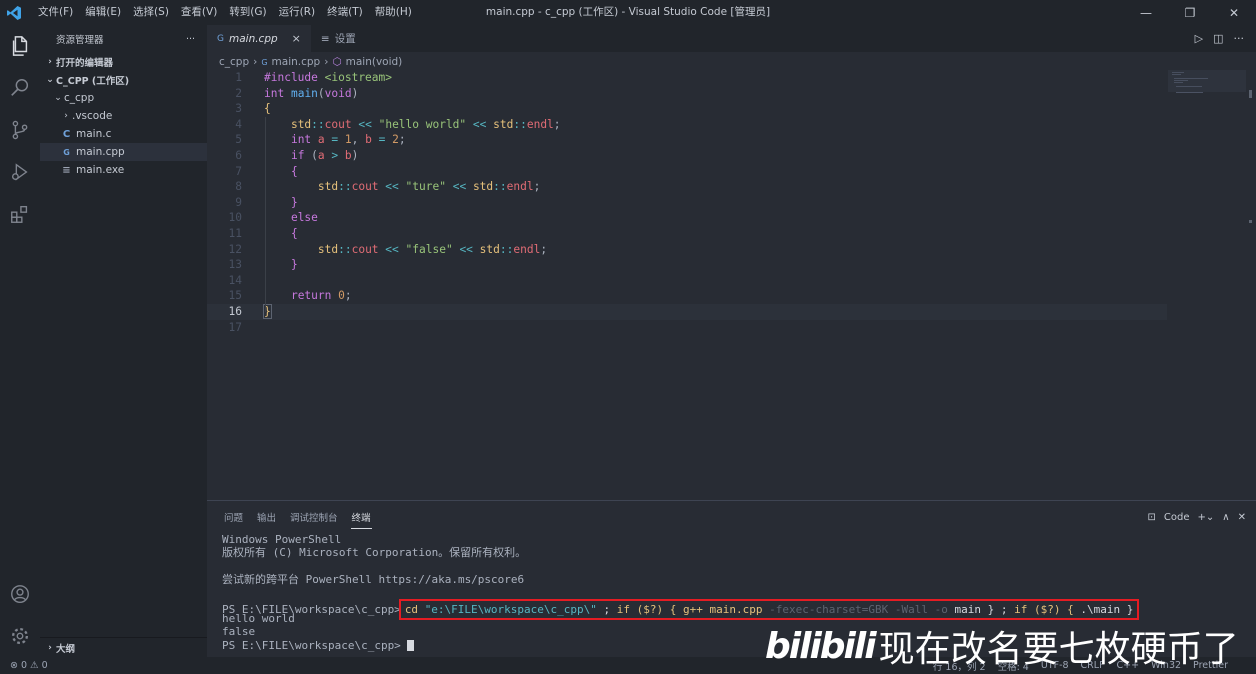 The height and width of the screenshot is (674, 1256). Describe the element at coordinates (1234, 12) in the screenshot. I see `close-window-icon: ✕` at that location.